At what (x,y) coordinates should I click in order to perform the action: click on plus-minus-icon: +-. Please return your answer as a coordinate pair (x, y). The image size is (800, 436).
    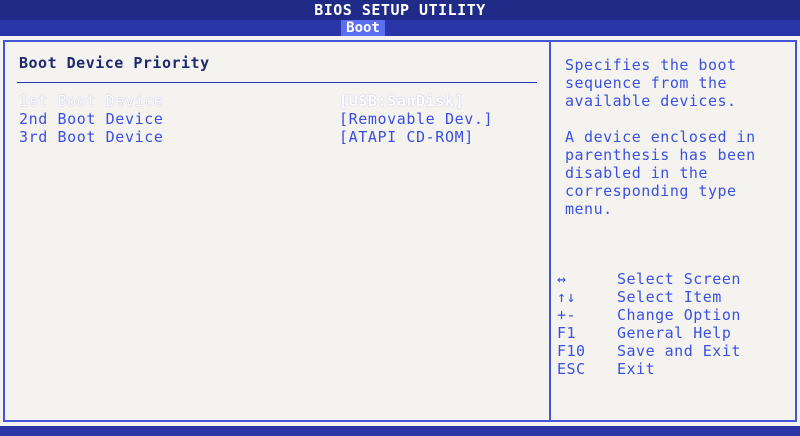
    Looking at the image, I should click on (567, 315).